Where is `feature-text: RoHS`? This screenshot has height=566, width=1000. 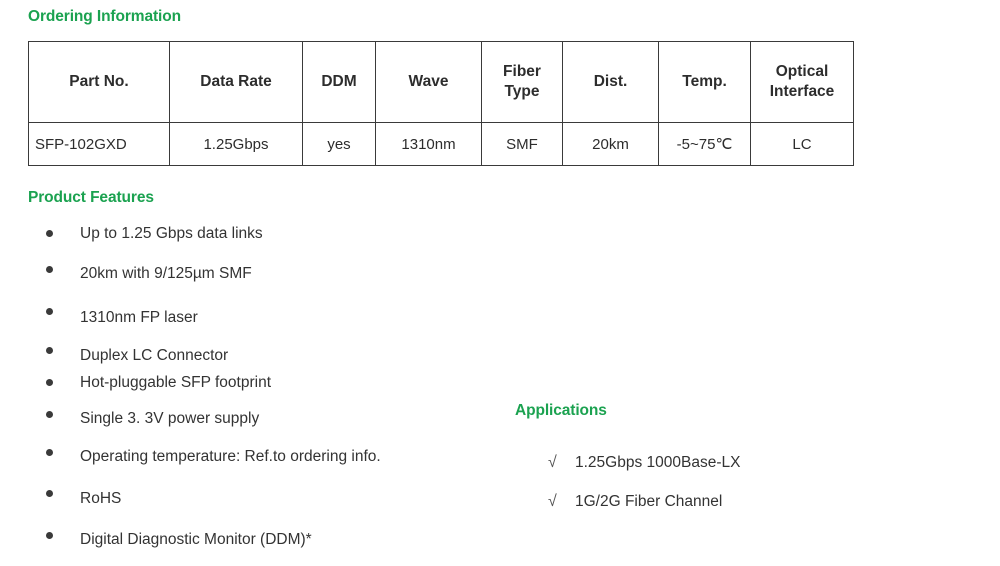 feature-text: RoHS is located at coordinates (101, 498).